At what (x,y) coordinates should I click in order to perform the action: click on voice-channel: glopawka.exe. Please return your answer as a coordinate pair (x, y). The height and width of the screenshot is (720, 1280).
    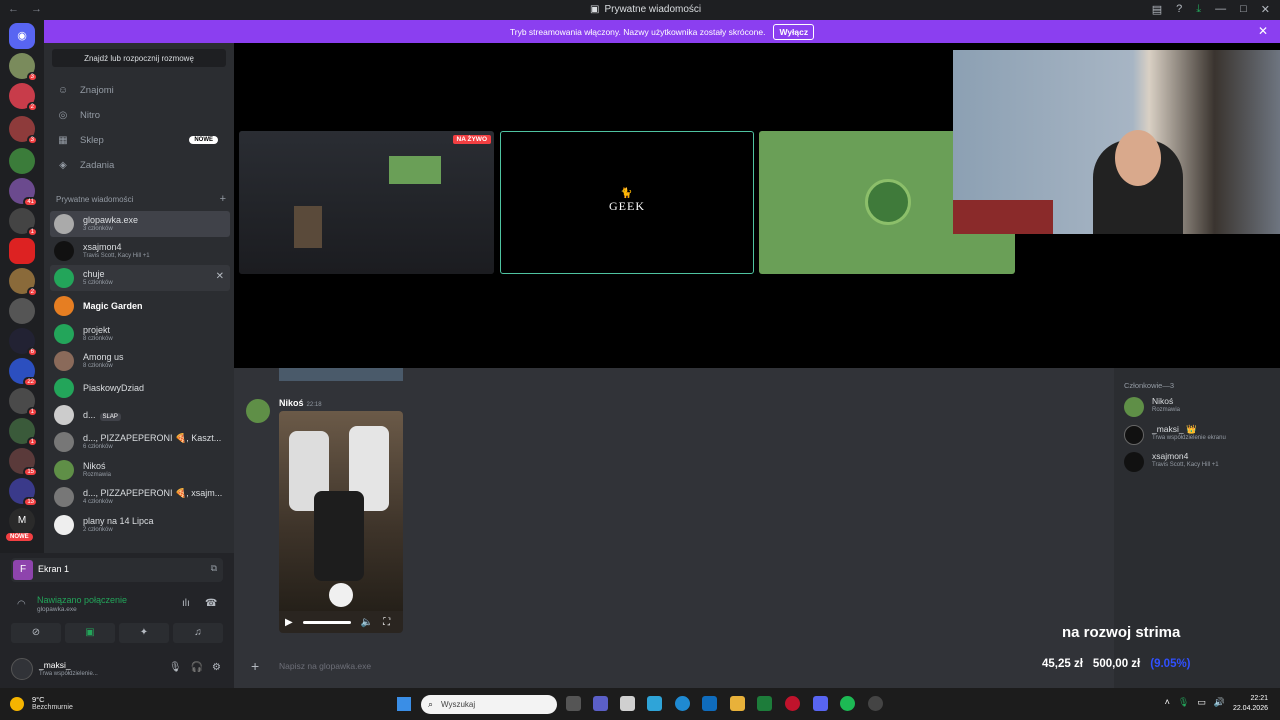
    Looking at the image, I should click on (57, 609).